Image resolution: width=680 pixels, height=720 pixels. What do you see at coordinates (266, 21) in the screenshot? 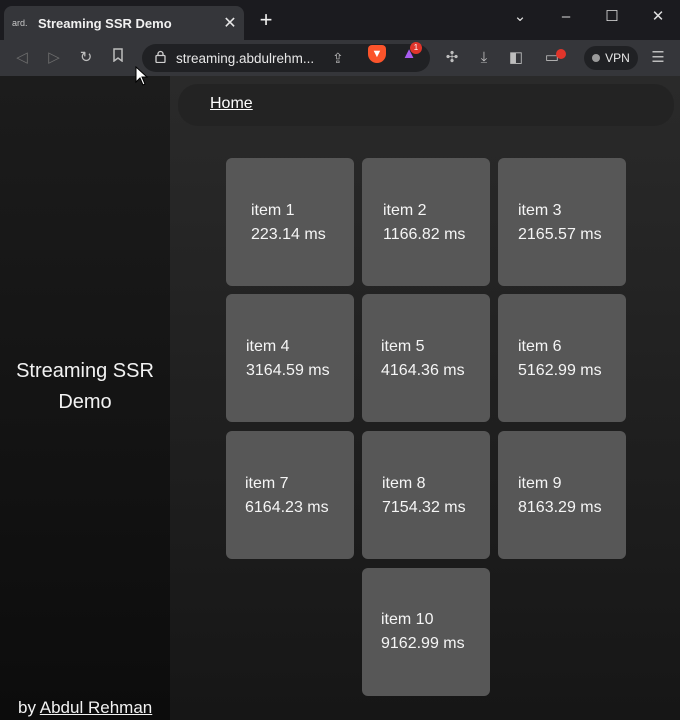
I see `new-tab-button: +` at bounding box center [266, 21].